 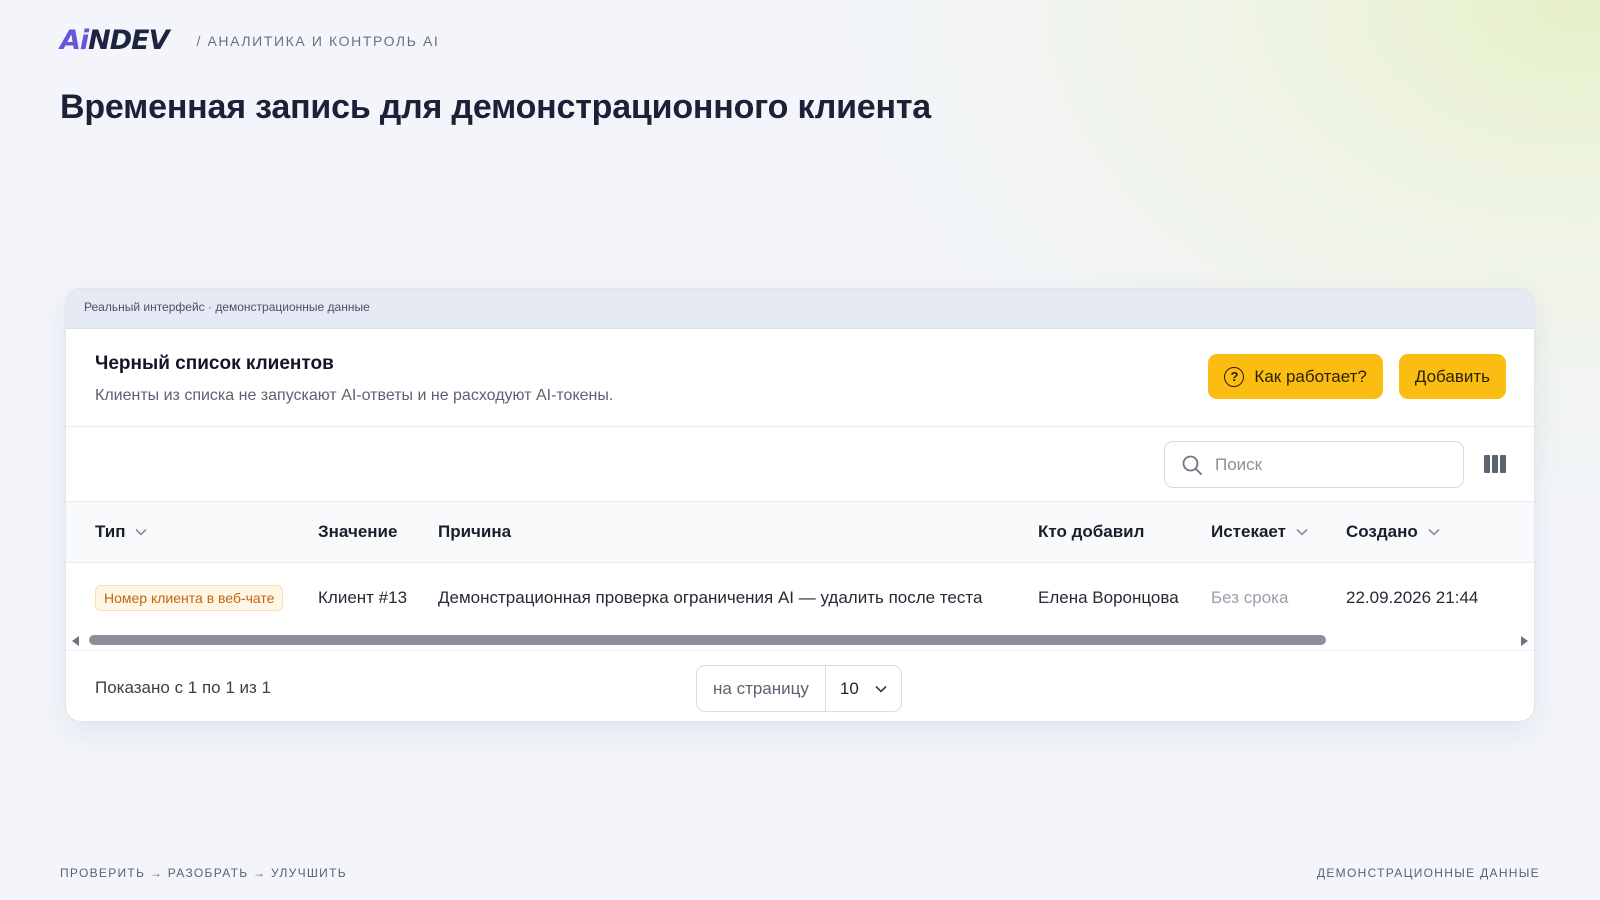 I want to click on footer-tagline: ПРОВЕРИТЬ → РАЗОБРАТЬ → УЛУЧШИТЬ, so click(x=203, y=873).